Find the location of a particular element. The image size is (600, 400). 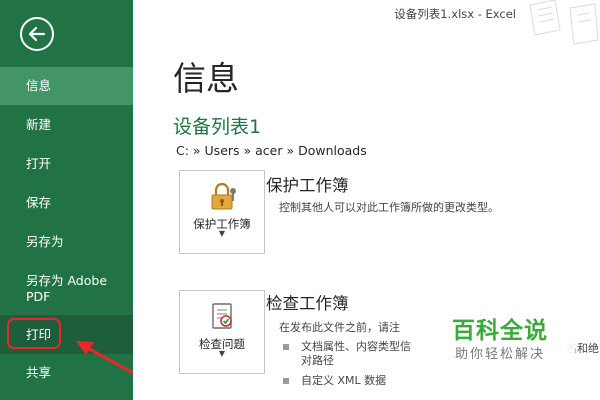

sidebar-item-label: 打开 is located at coordinates (39, 163).